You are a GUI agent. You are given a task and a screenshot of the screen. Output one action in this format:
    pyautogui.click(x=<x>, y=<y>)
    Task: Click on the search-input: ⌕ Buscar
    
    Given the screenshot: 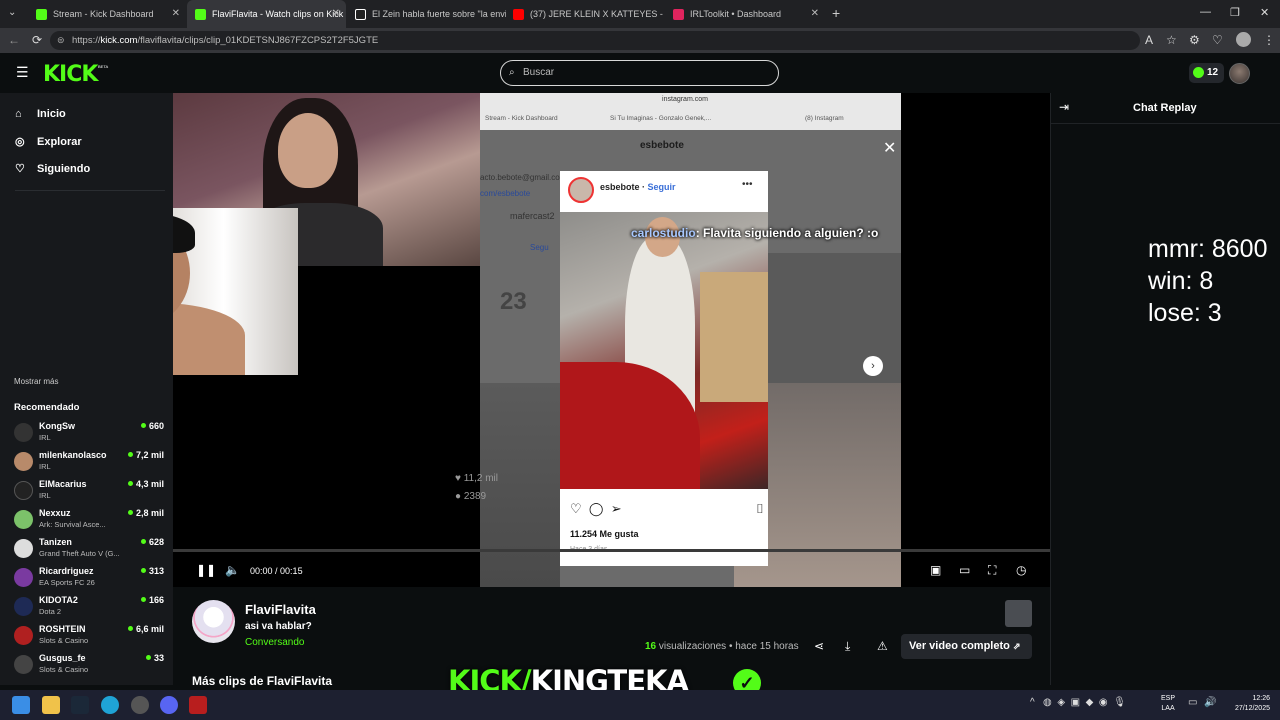 What is the action you would take?
    pyautogui.click(x=639, y=73)
    